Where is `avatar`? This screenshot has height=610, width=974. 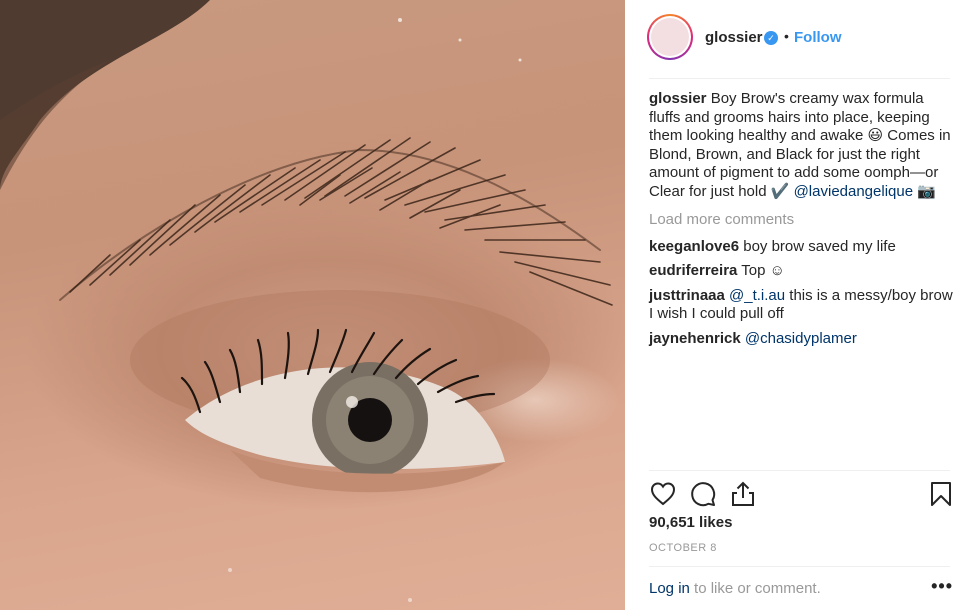
avatar is located at coordinates (670, 37).